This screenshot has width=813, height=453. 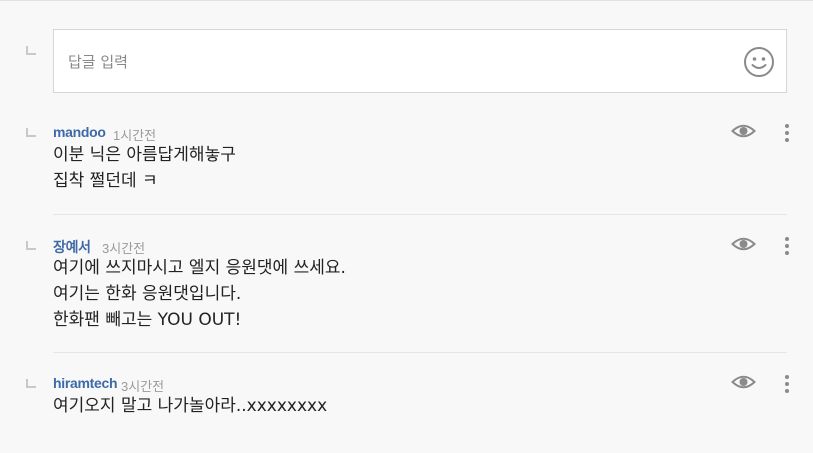 I want to click on reply-input-box, so click(x=420, y=61).